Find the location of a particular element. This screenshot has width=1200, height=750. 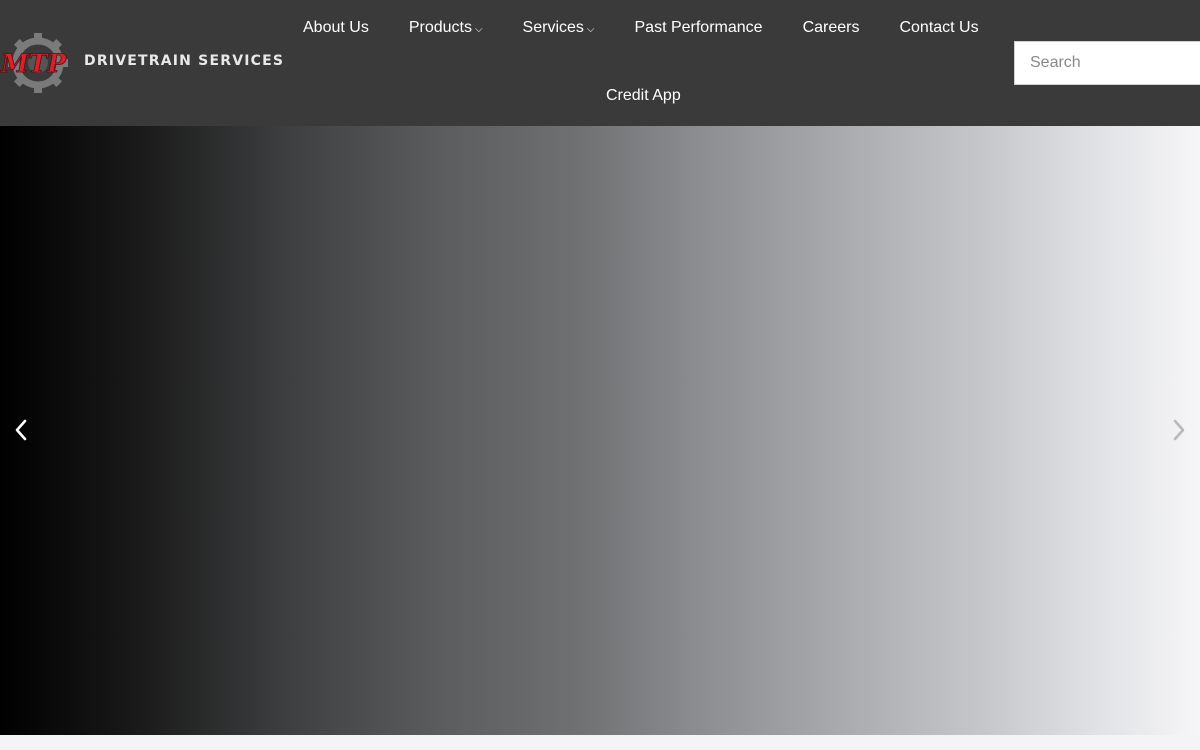

nav-label: About Us is located at coordinates (336, 27).